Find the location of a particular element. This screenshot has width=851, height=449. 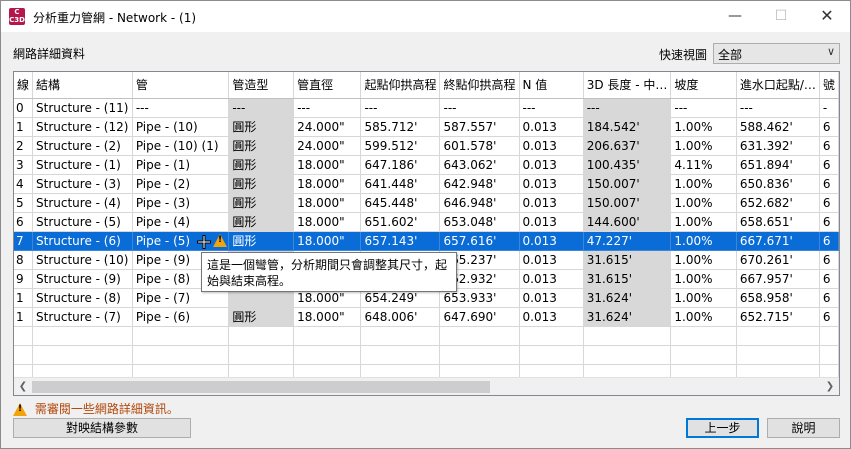

table-cell: 3 is located at coordinates (24, 165).